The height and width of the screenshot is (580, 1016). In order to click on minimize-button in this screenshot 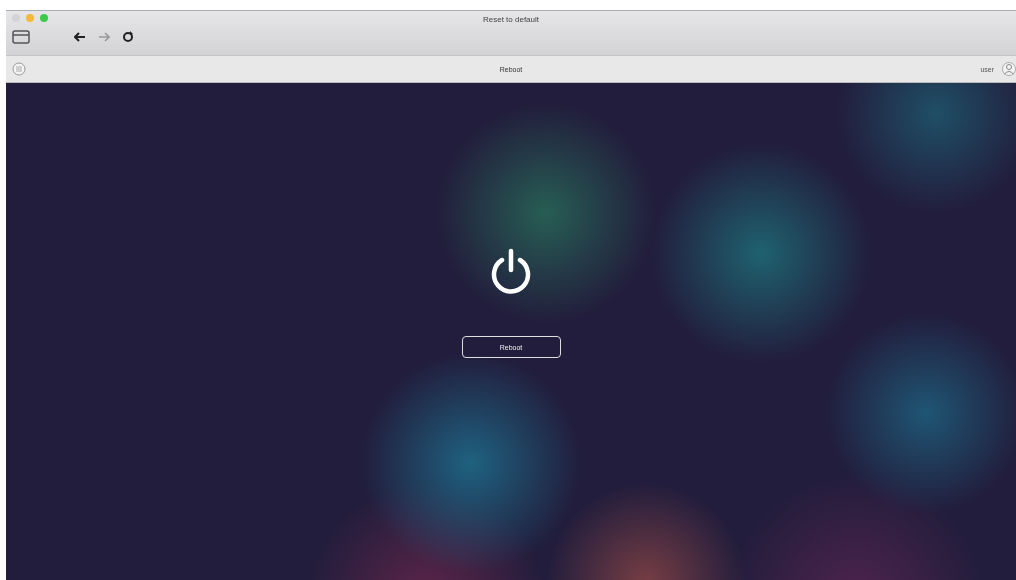, I will do `click(30, 18)`.